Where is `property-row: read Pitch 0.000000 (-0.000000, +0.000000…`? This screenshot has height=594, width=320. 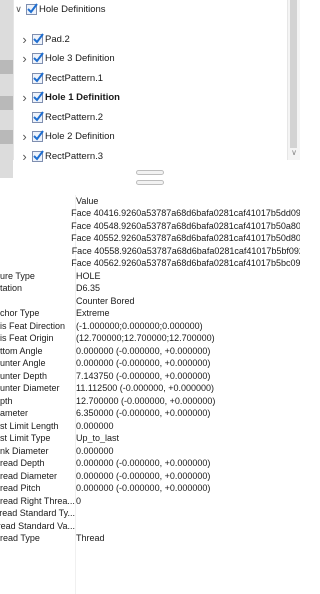 property-row: read Pitch 0.000000 (-0.000000, +0.000000… is located at coordinates (150, 488).